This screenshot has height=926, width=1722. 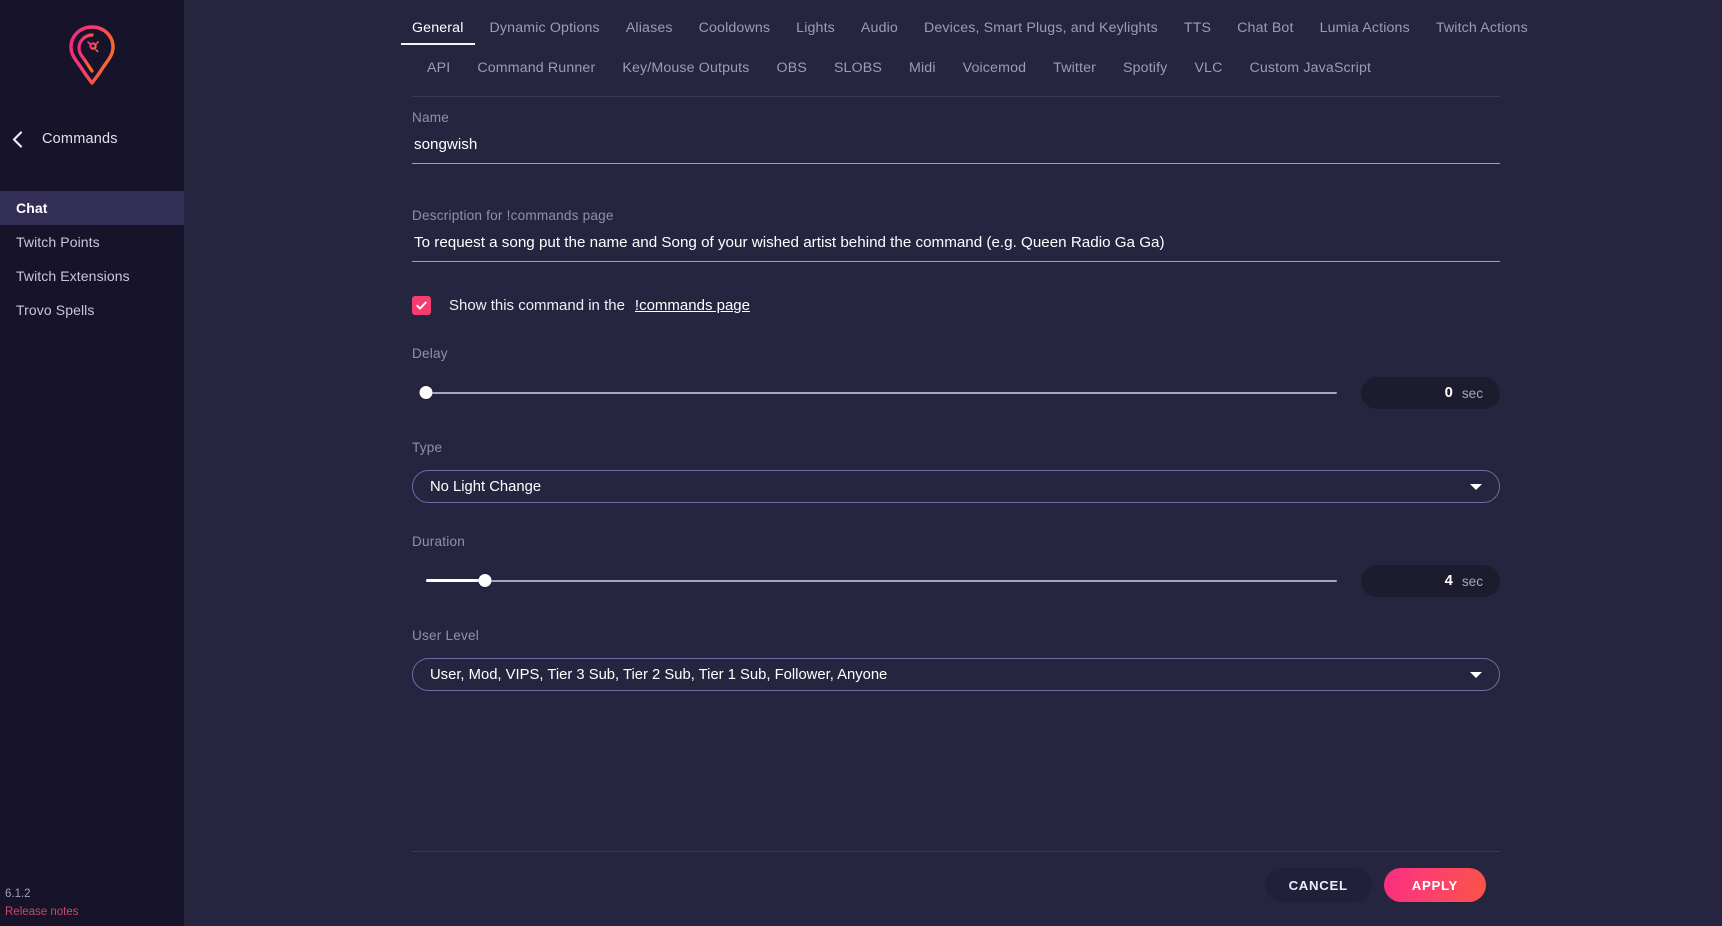 I want to click on type-select: No Light Change, so click(x=956, y=486).